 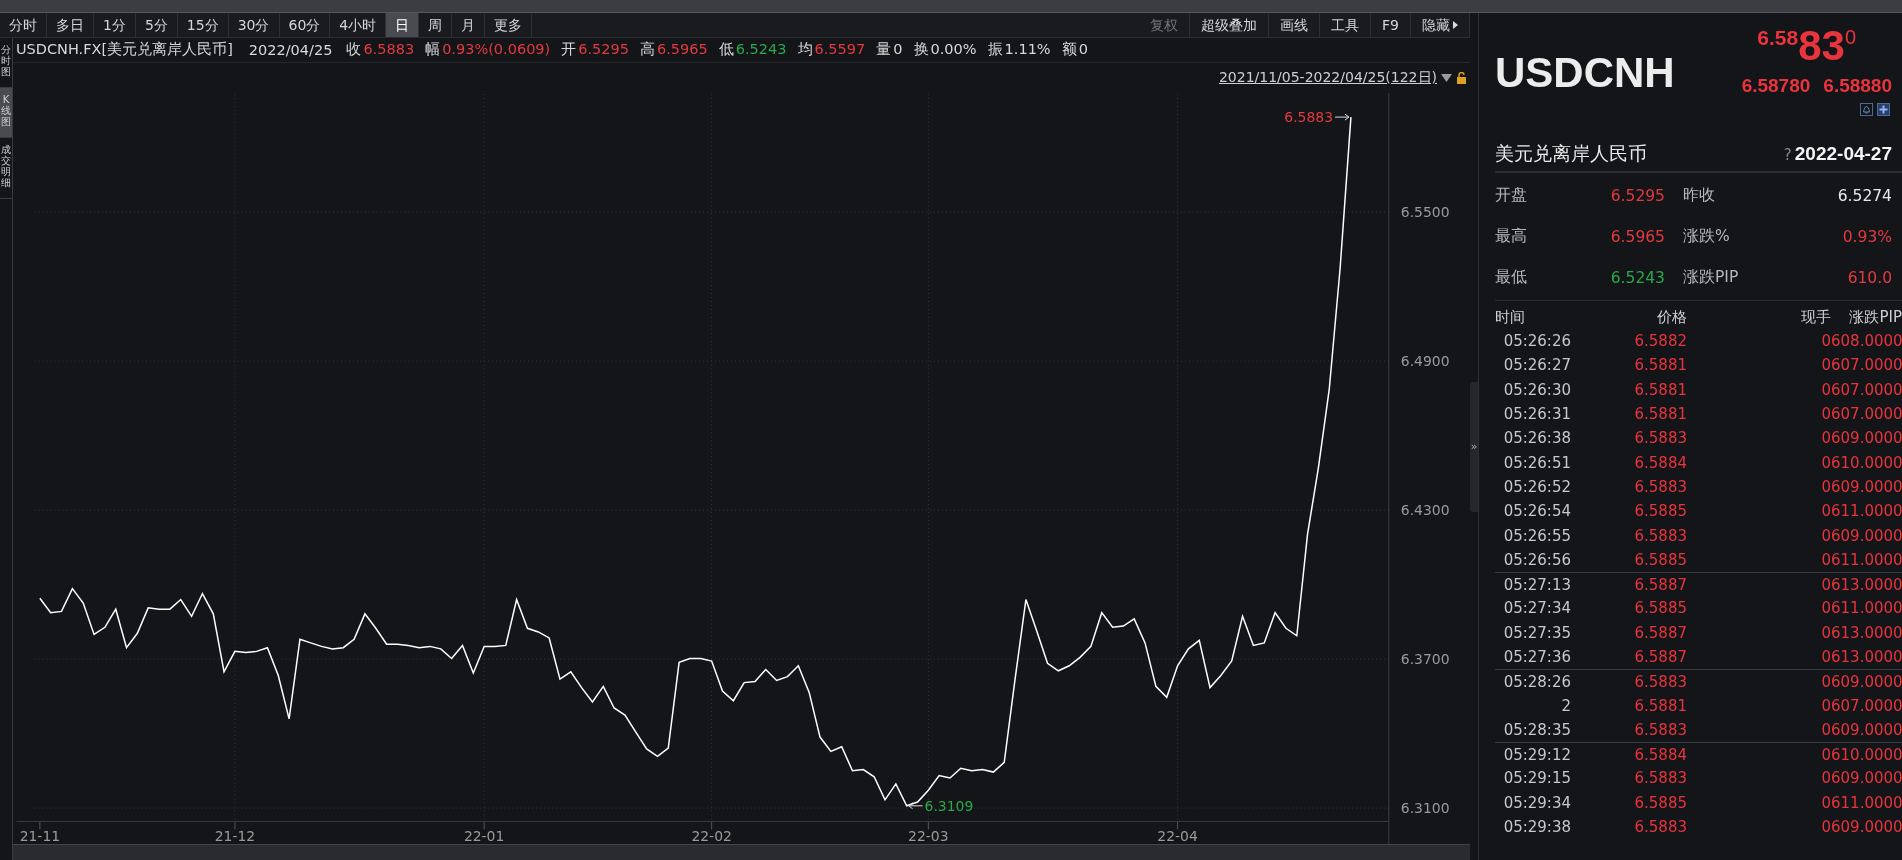 What do you see at coordinates (1864, 195) in the screenshot?
I see `stat-value: 6.5274` at bounding box center [1864, 195].